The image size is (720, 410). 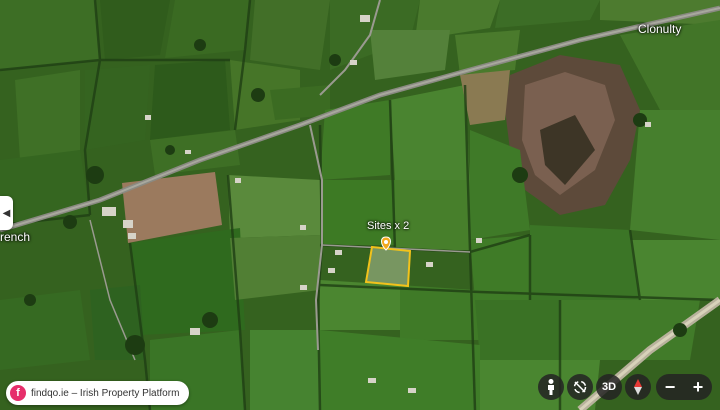 What do you see at coordinates (670, 387) in the screenshot?
I see `zoom-out-button: −` at bounding box center [670, 387].